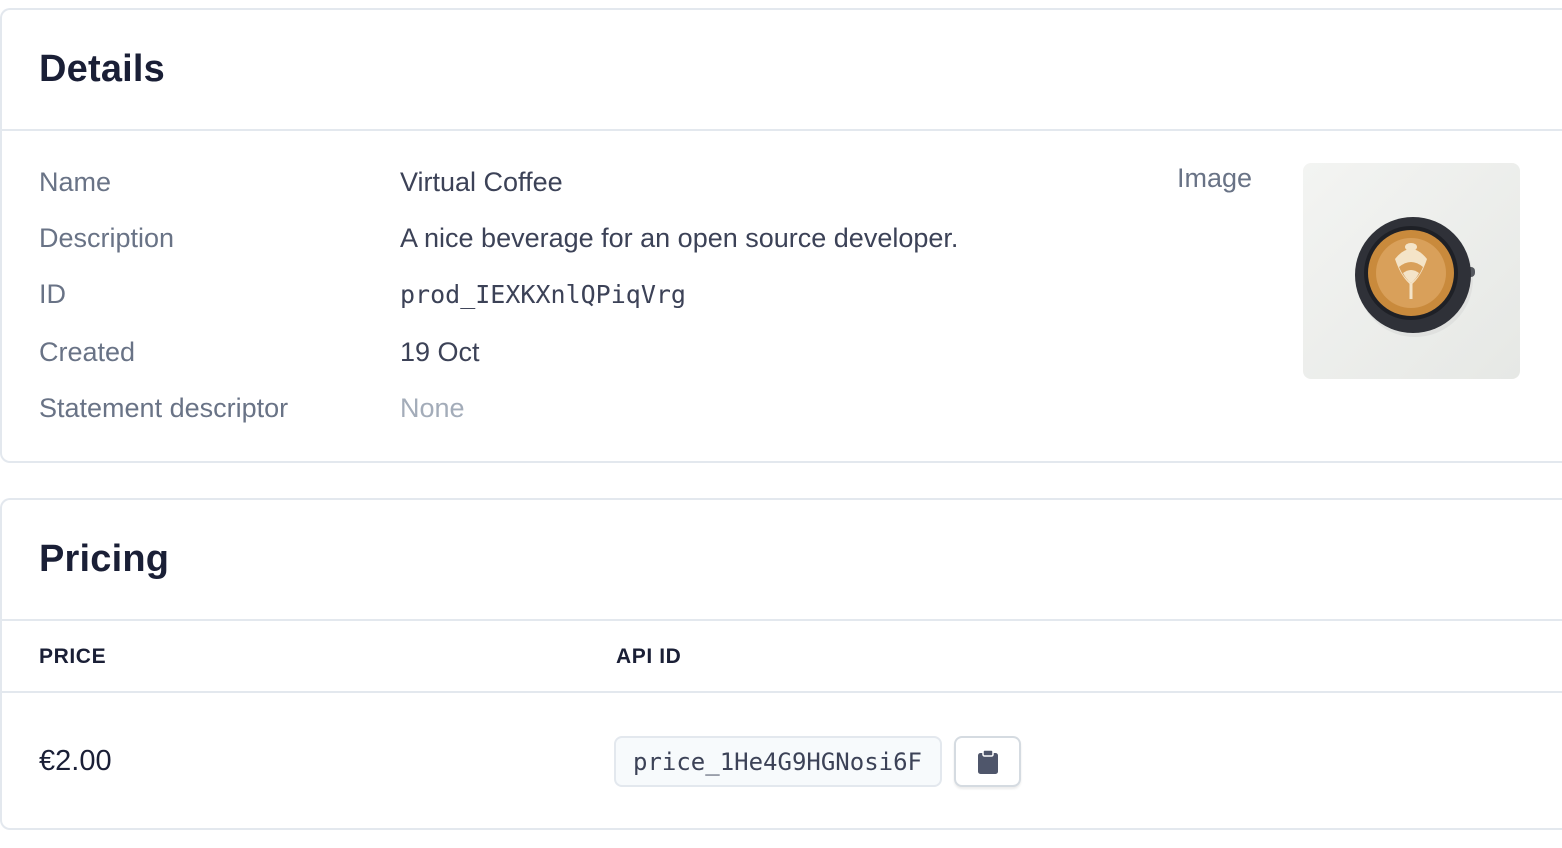 The height and width of the screenshot is (848, 1562). Describe the element at coordinates (87, 351) in the screenshot. I see `created-label: Created` at that location.